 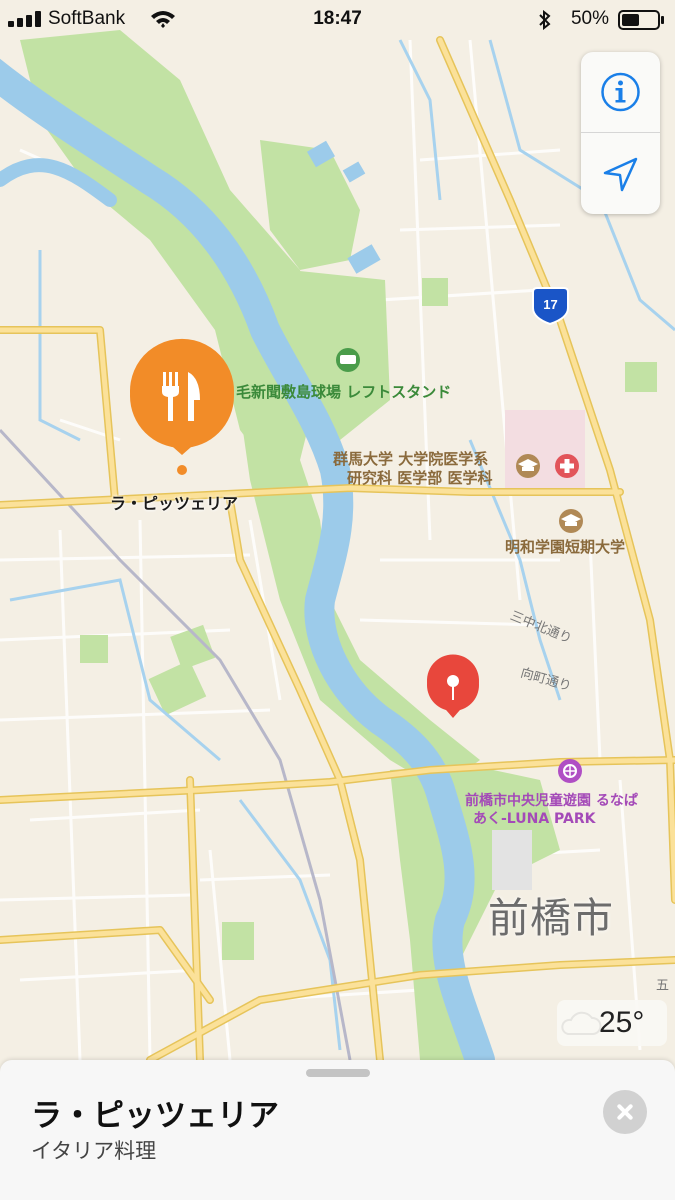 What do you see at coordinates (343, 391) in the screenshot?
I see `stadium-label: 毛新聞敷島球場 レフトスタンド` at bounding box center [343, 391].